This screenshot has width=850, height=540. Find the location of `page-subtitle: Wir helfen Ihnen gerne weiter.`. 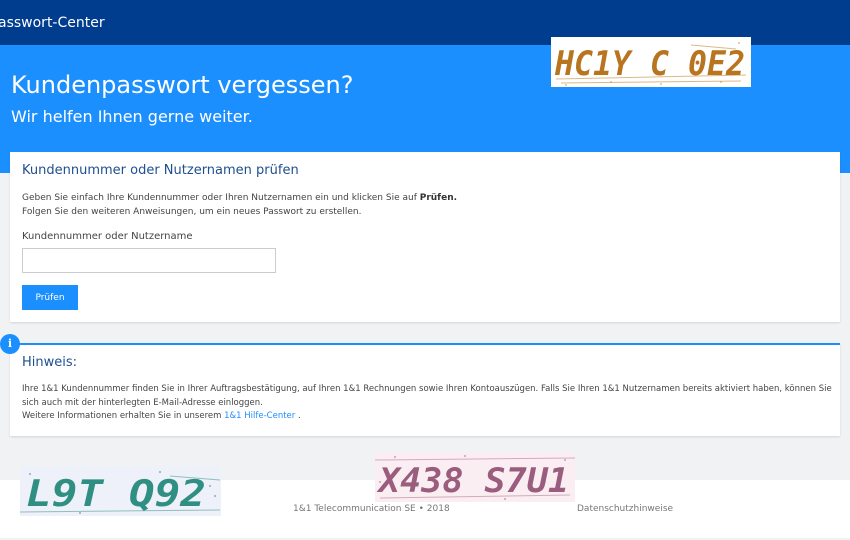

page-subtitle: Wir helfen Ihnen gerne weiter. is located at coordinates (132, 116).